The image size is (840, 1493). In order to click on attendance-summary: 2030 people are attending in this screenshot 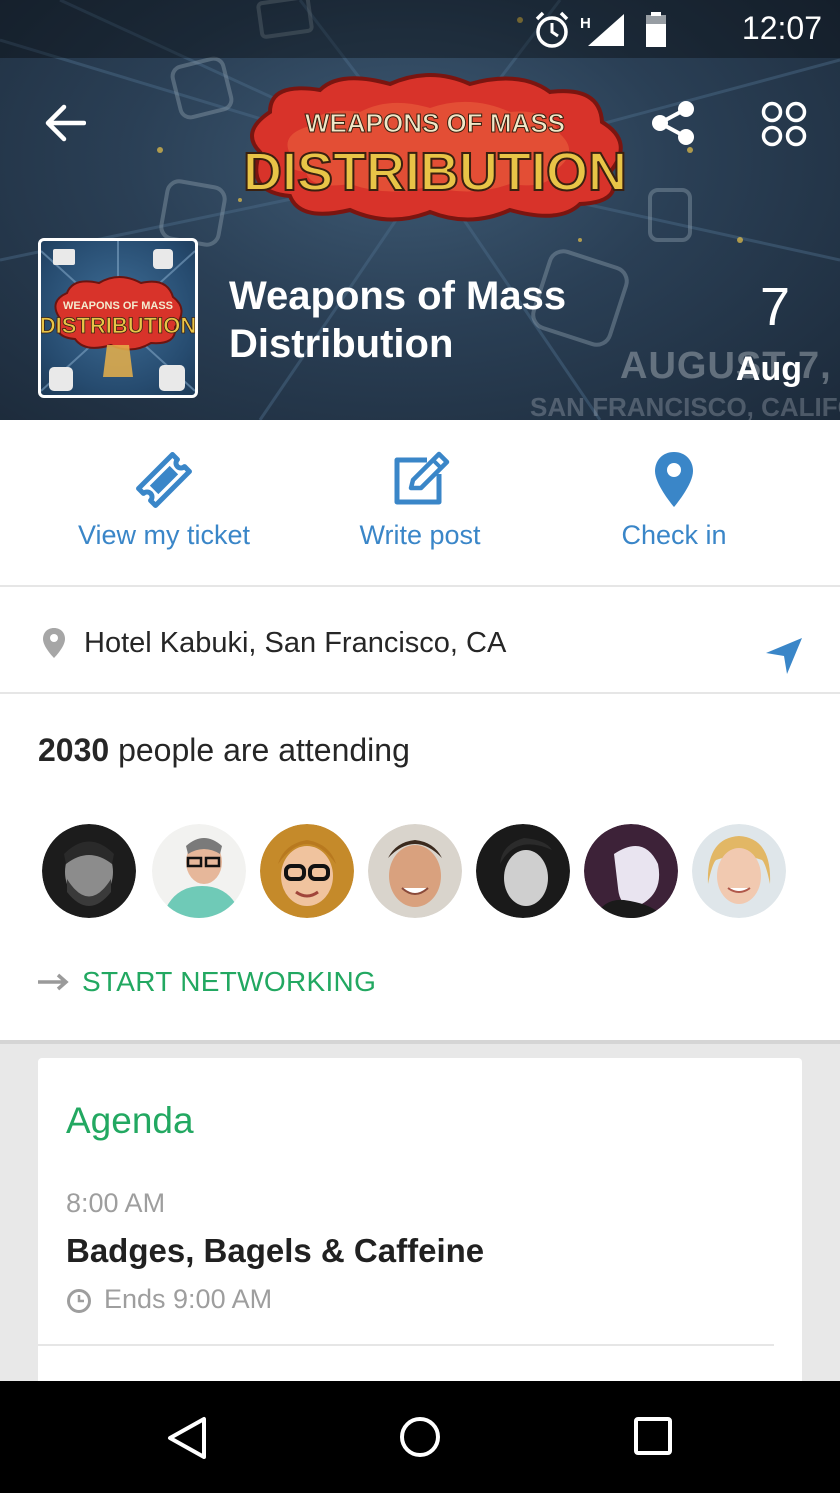, I will do `click(224, 750)`.